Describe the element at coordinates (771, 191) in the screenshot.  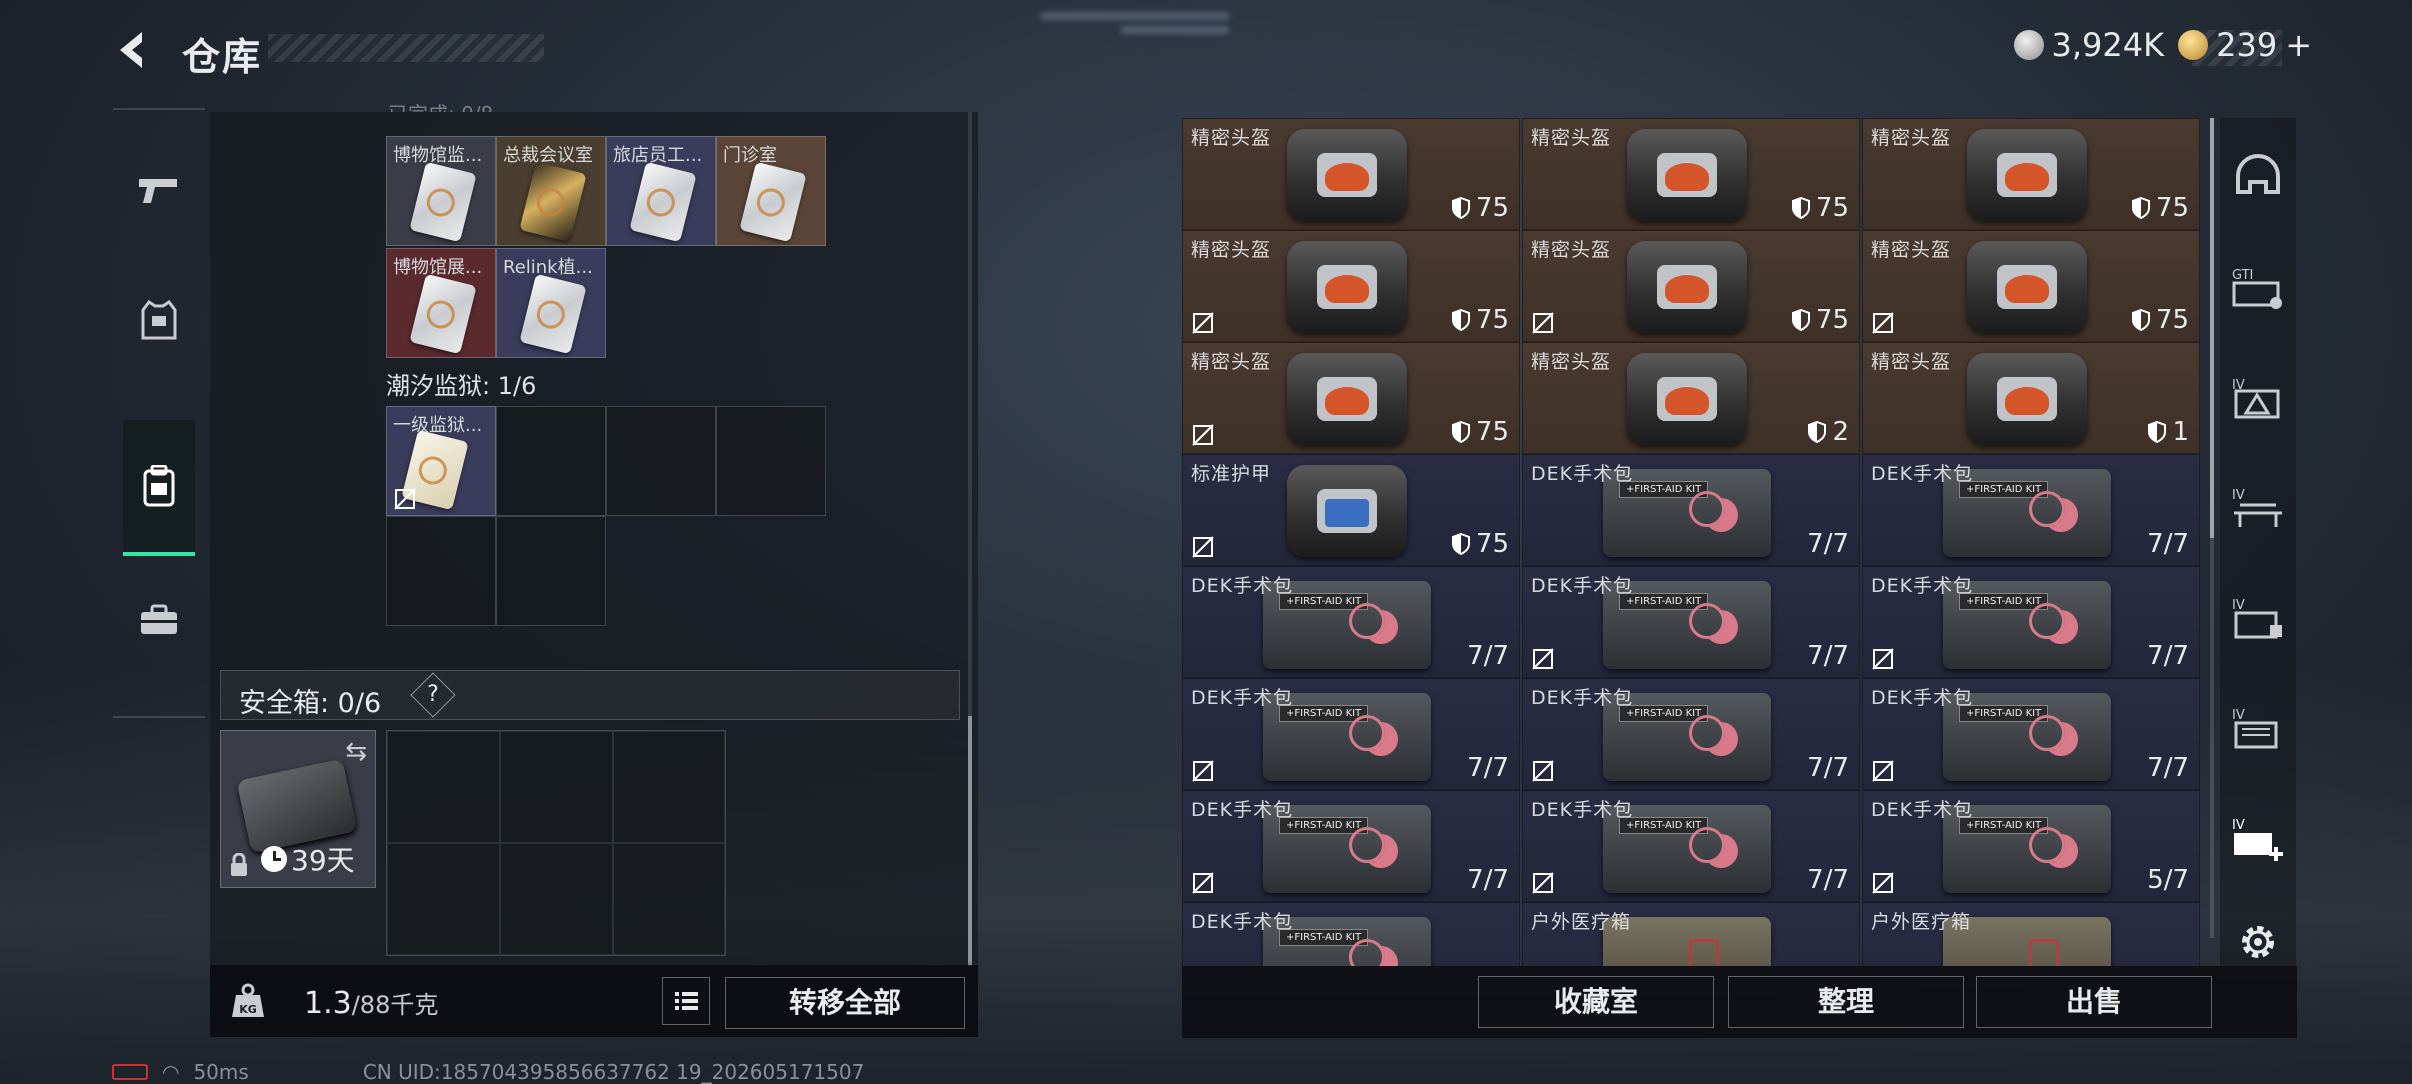
I see `keycard-slot: 门诊室` at that location.